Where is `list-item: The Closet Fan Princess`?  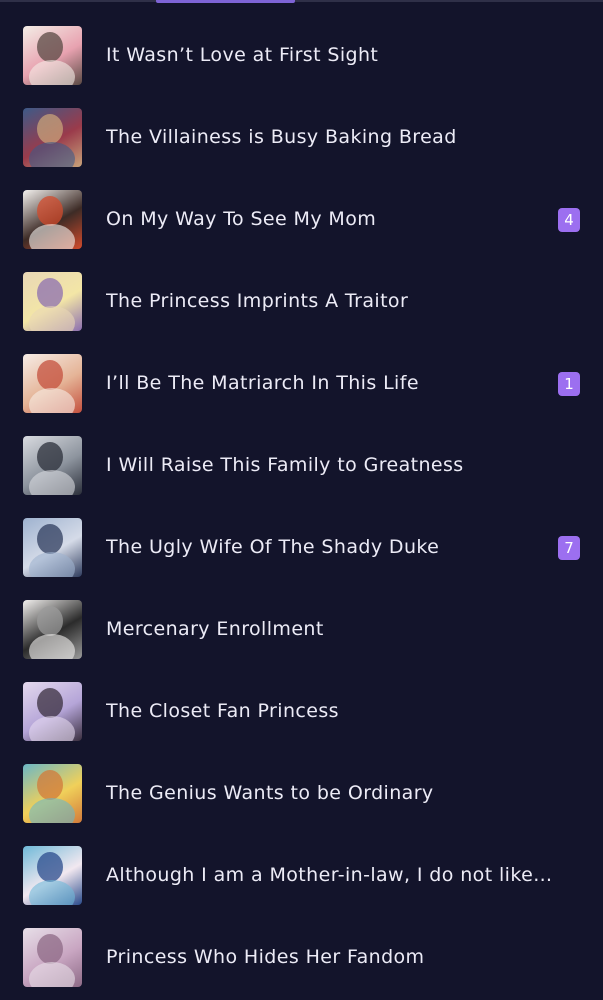 list-item: The Closet Fan Princess is located at coordinates (301, 712).